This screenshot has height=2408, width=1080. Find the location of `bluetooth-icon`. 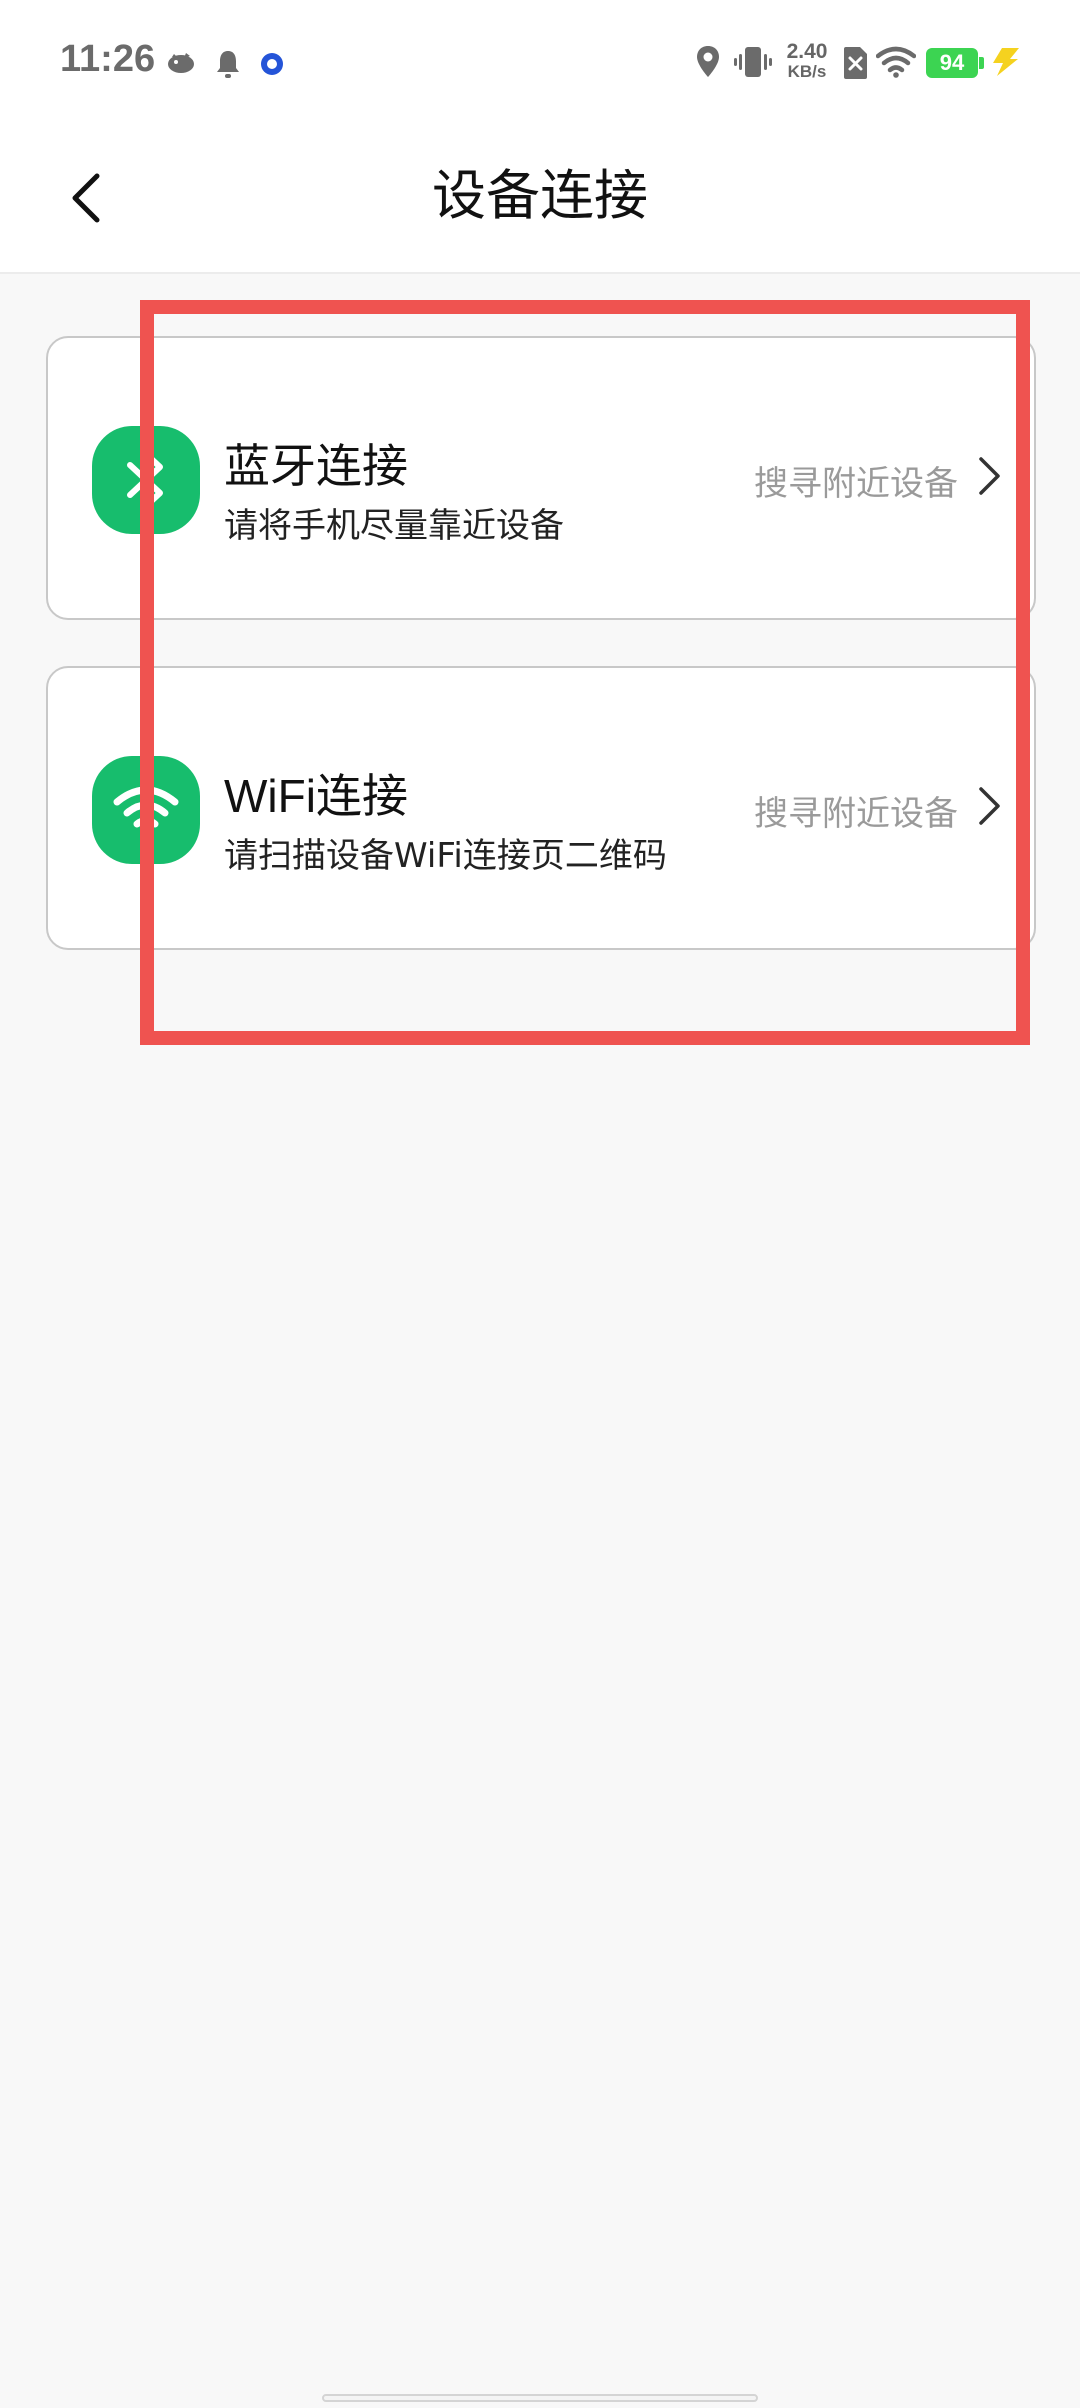

bluetooth-icon is located at coordinates (145, 480).